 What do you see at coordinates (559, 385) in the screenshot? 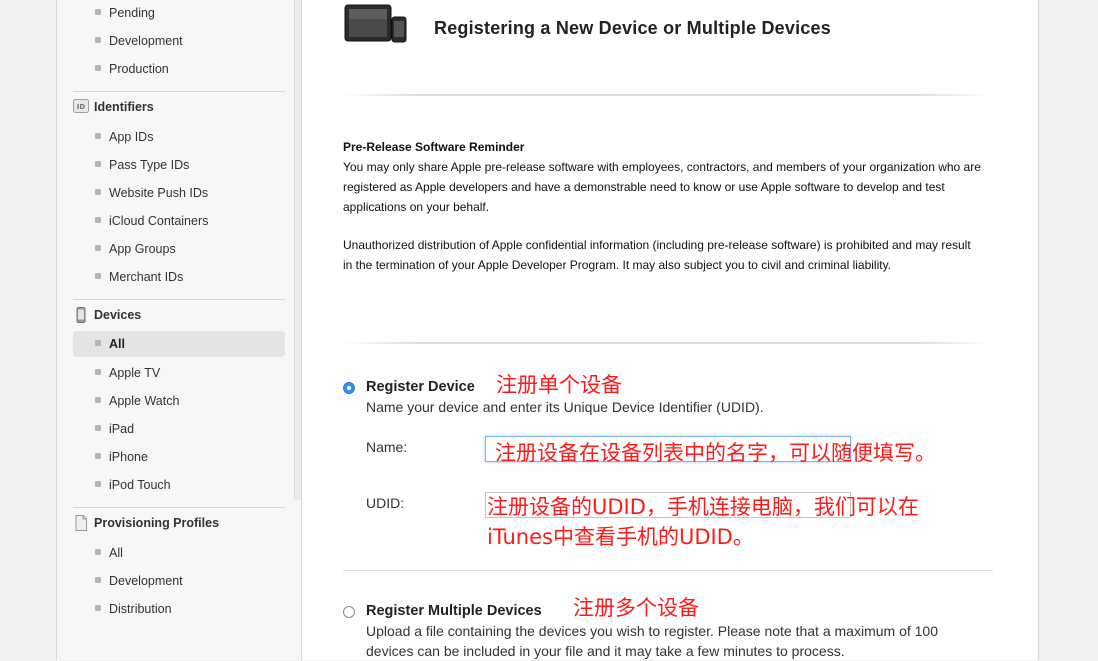
I see `annotation-register-single: 注册单个设备` at bounding box center [559, 385].